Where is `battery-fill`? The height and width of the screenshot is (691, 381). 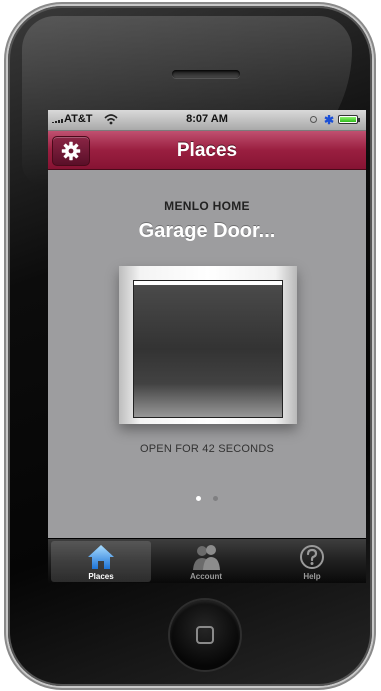
battery-fill is located at coordinates (348, 119).